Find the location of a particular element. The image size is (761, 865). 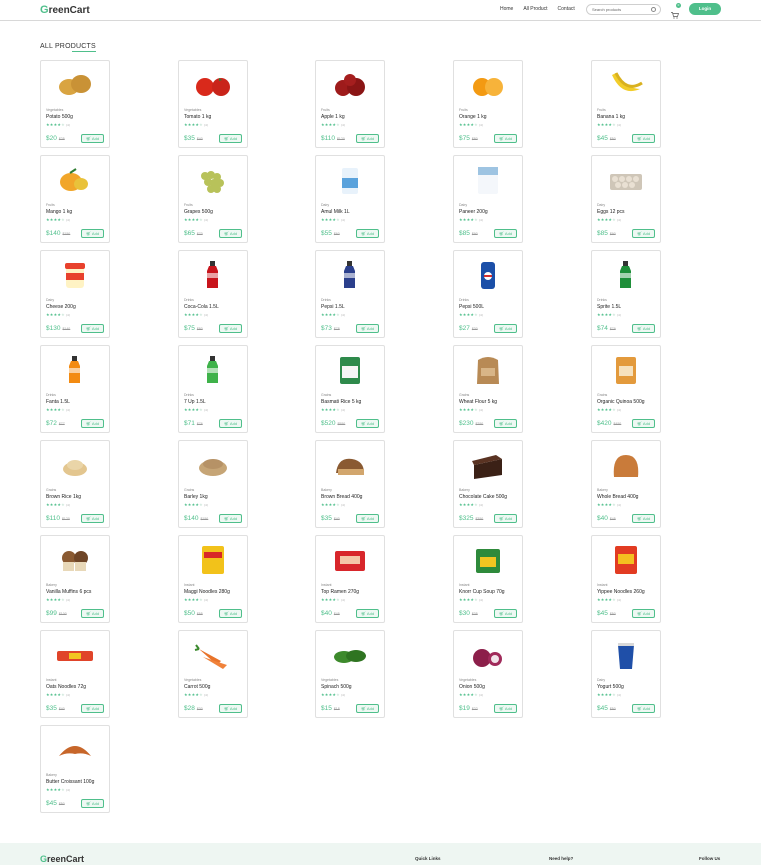

product-name: Sprite 1.5L is located at coordinates (609, 307).